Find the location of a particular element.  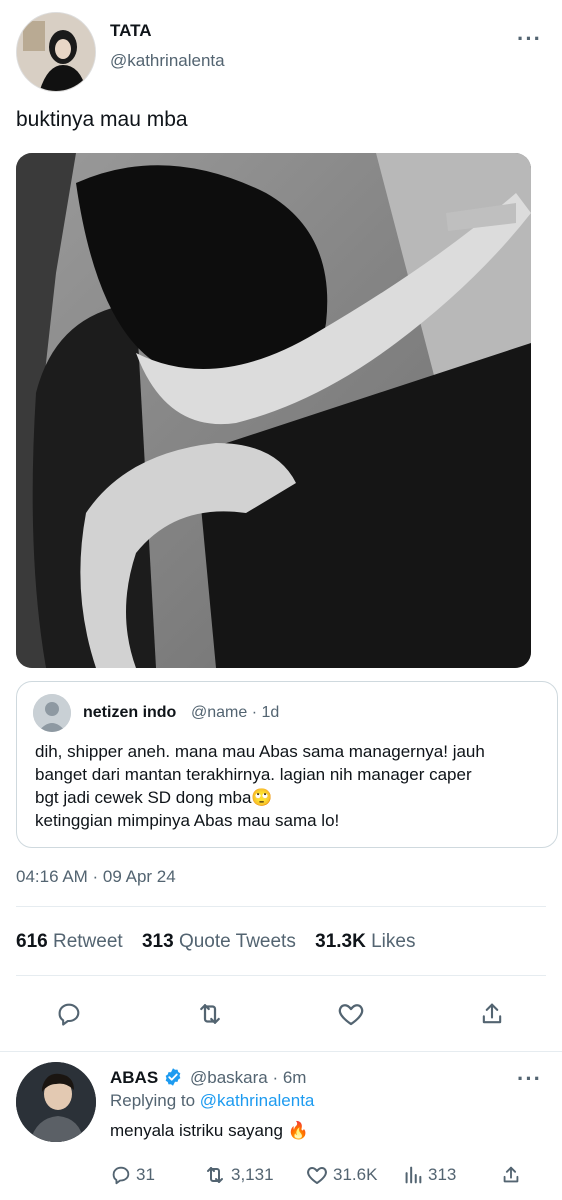

replying-to: Replying to @kathrinalenta is located at coordinates (212, 1101).